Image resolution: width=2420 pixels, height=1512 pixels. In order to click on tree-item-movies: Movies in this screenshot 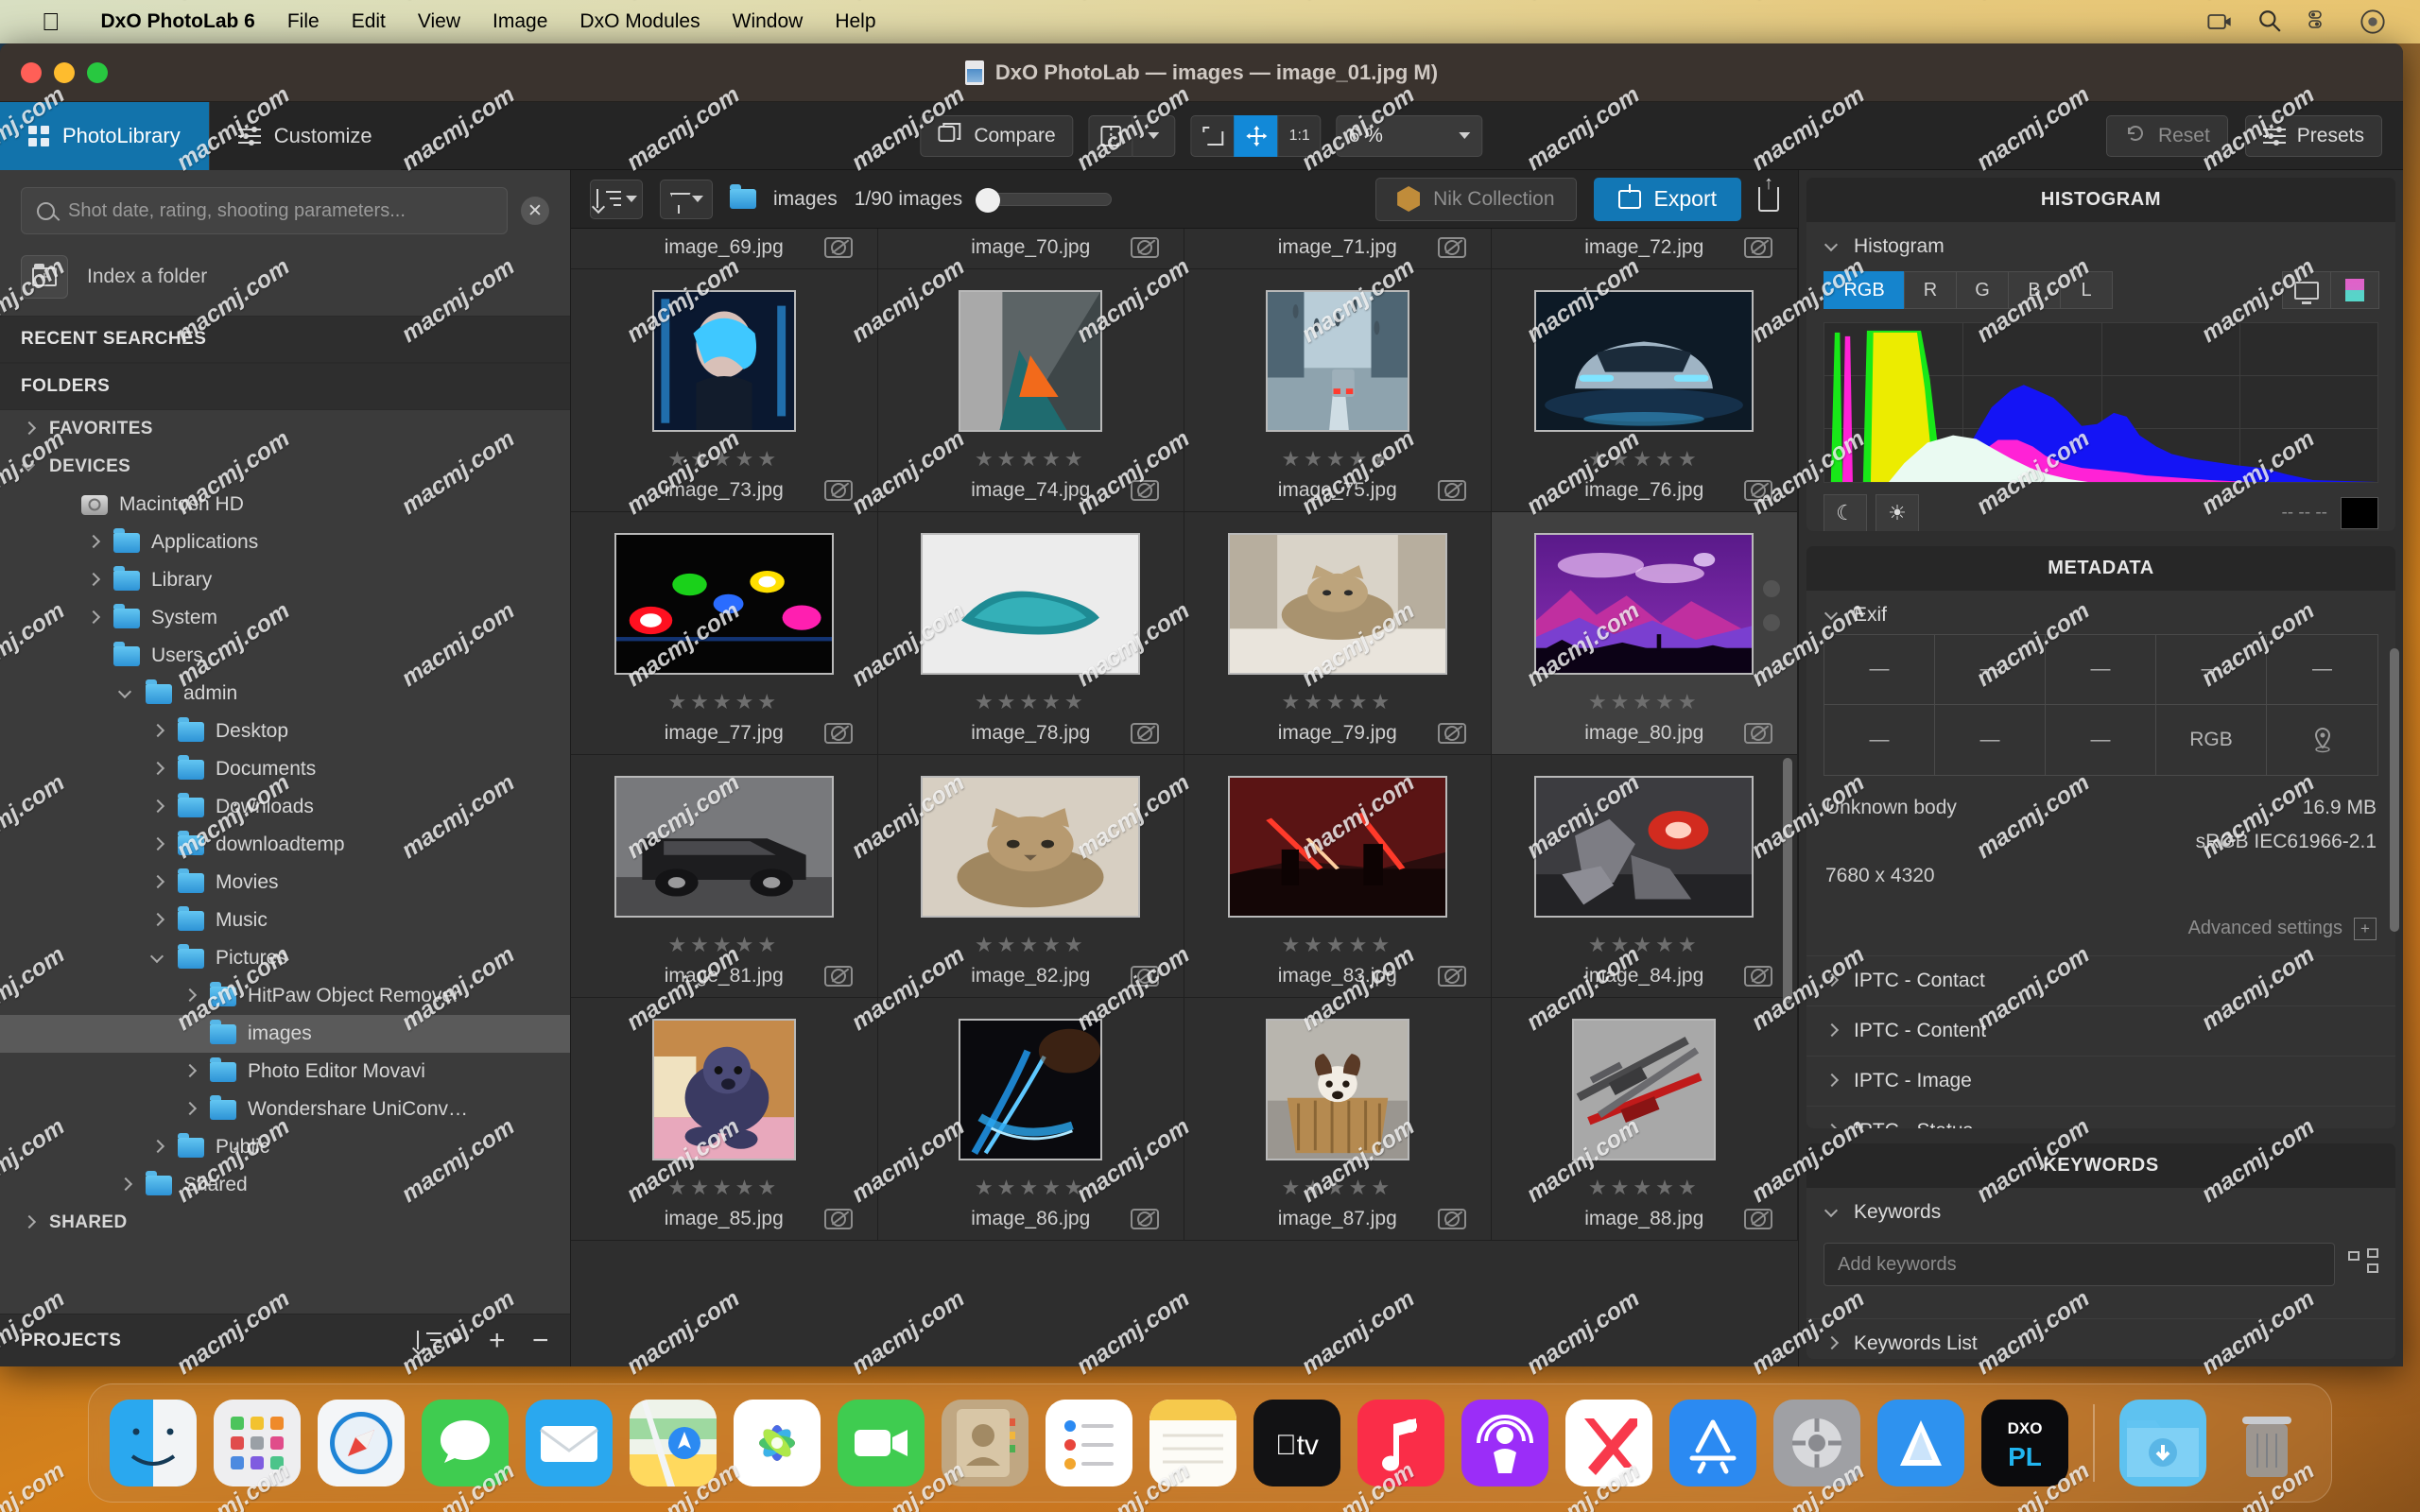, I will do `click(285, 883)`.